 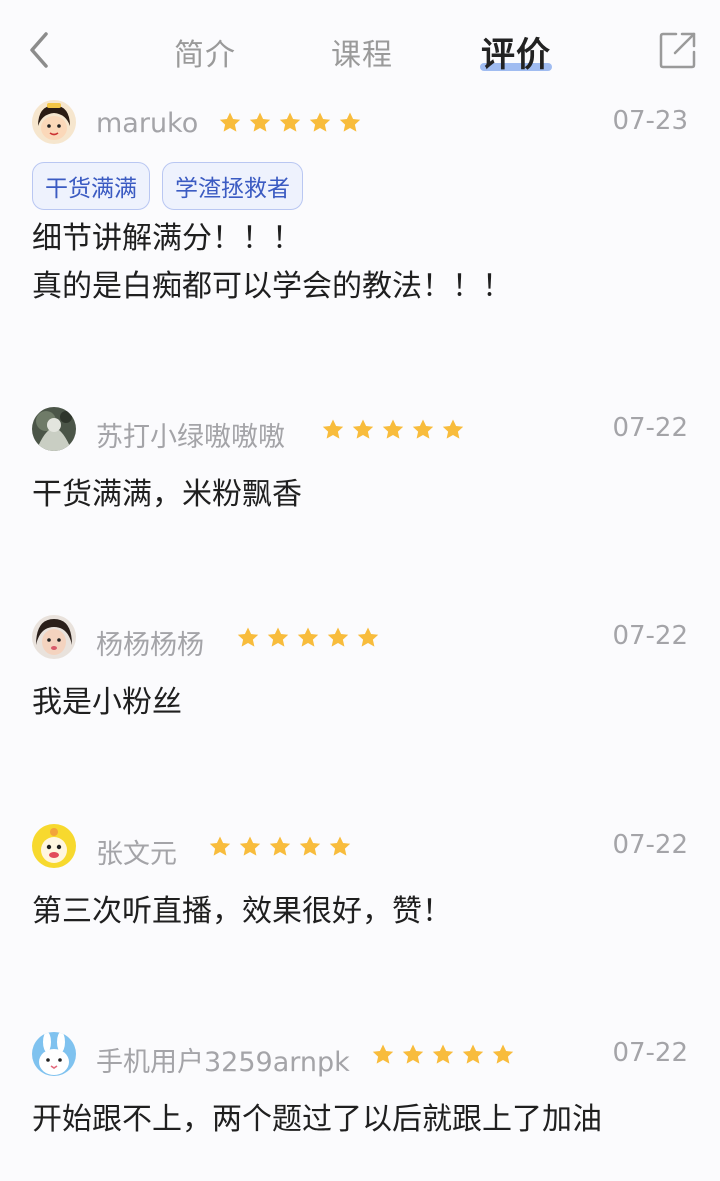 I want to click on review-username: 杨杨杨杨, so click(x=150, y=645).